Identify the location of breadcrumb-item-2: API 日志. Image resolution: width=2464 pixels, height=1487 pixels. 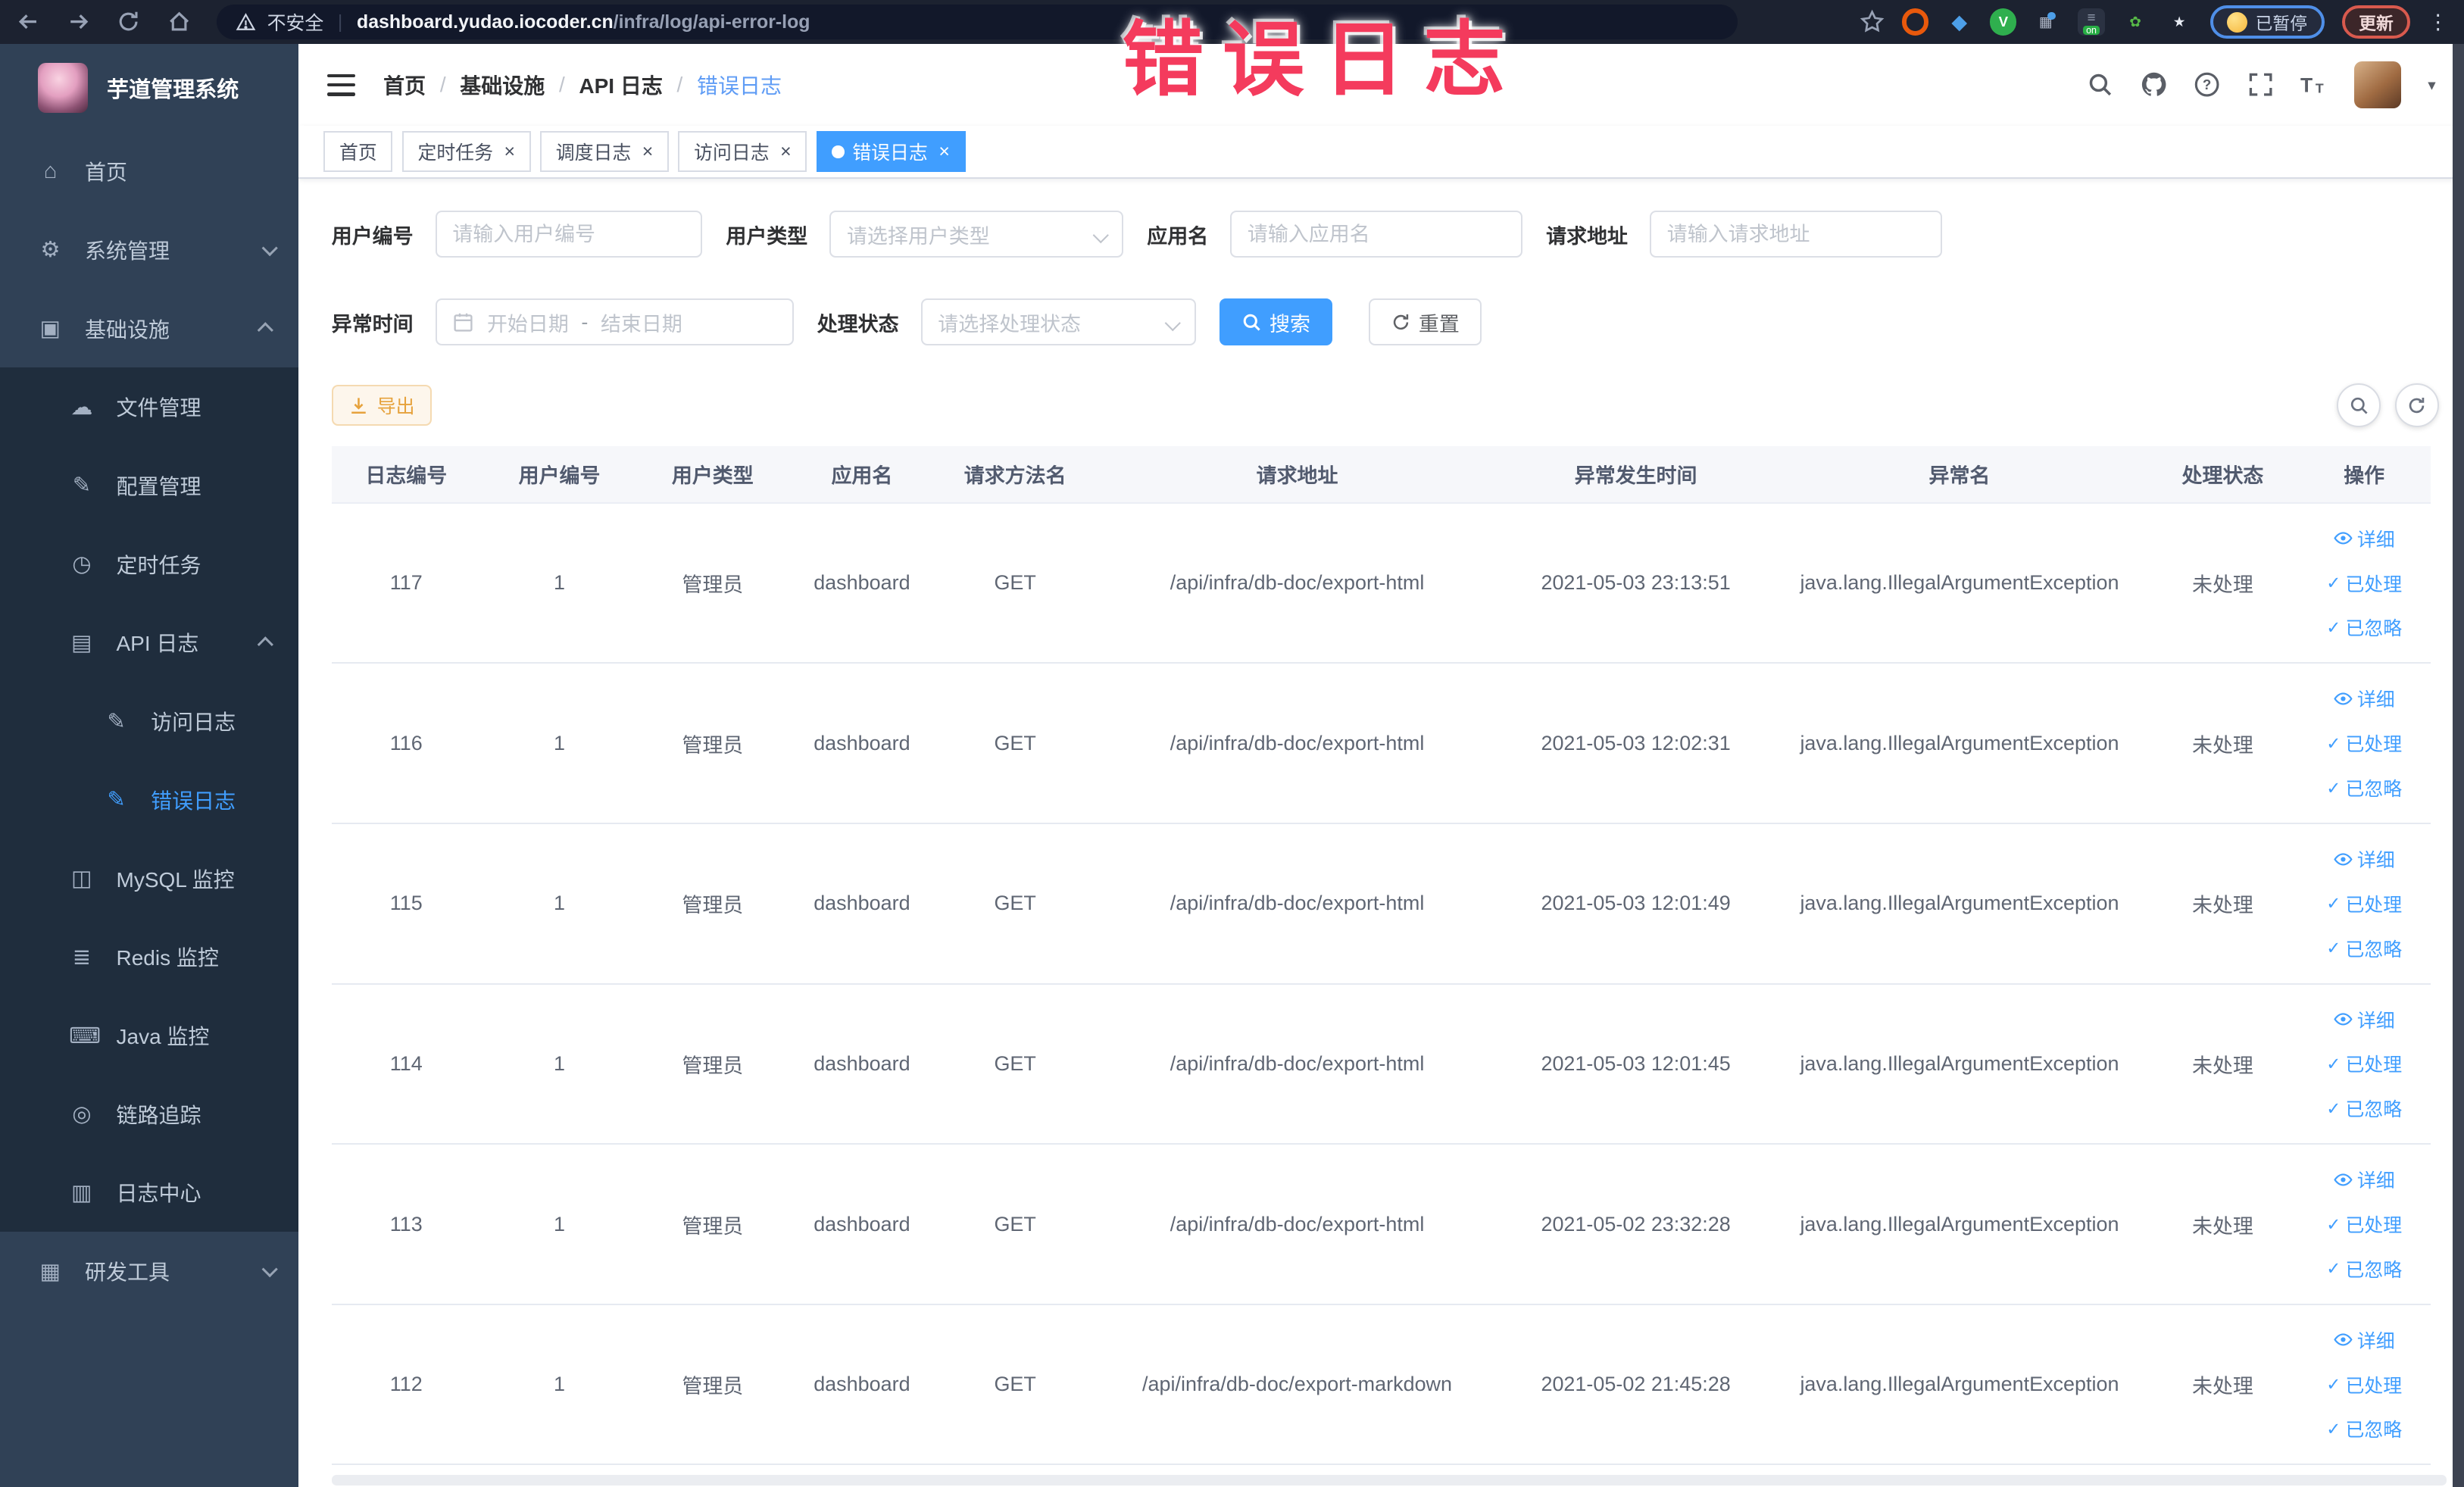
(620, 85).